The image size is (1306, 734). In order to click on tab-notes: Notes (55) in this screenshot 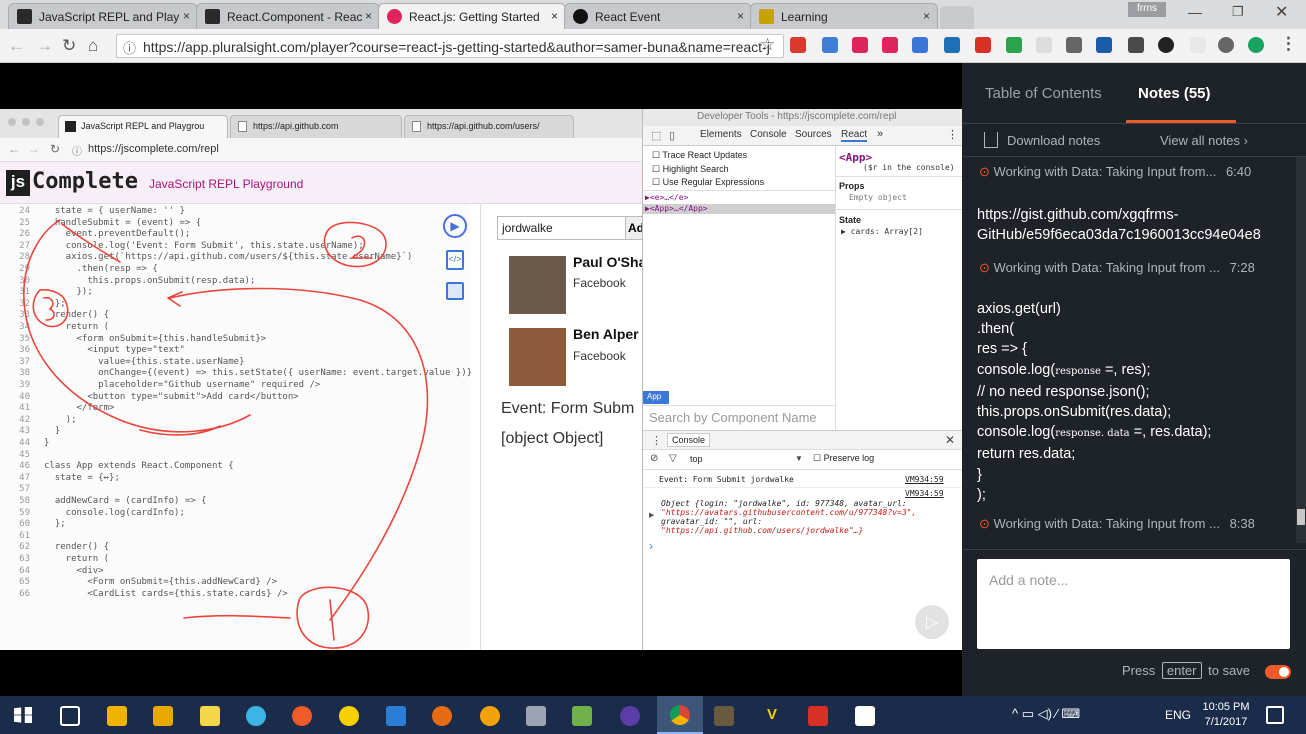, I will do `click(1174, 93)`.